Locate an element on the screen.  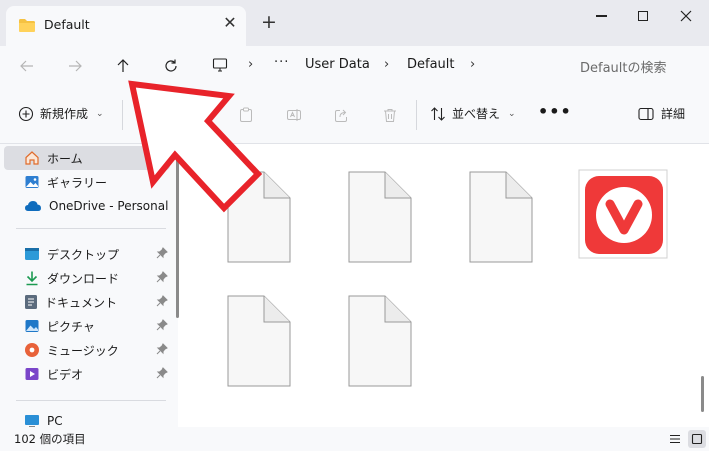
sidebar-item-pictures: ピクチャ is located at coordinates (87, 326).